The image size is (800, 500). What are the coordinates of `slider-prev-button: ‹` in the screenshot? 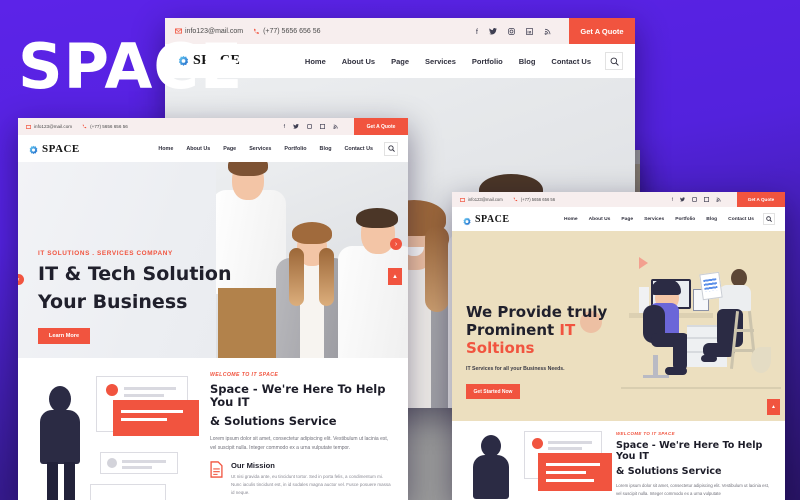 It's located at (21, 279).